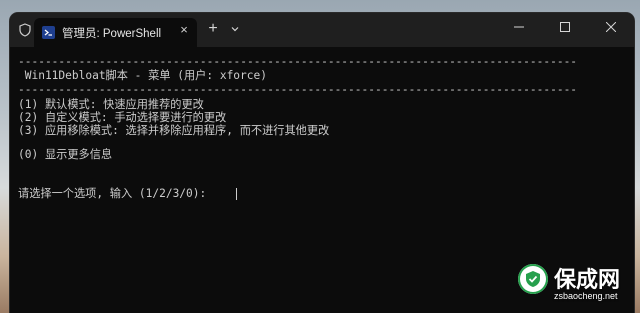  Describe the element at coordinates (235, 29) in the screenshot. I see `chevron-down-icon` at that location.